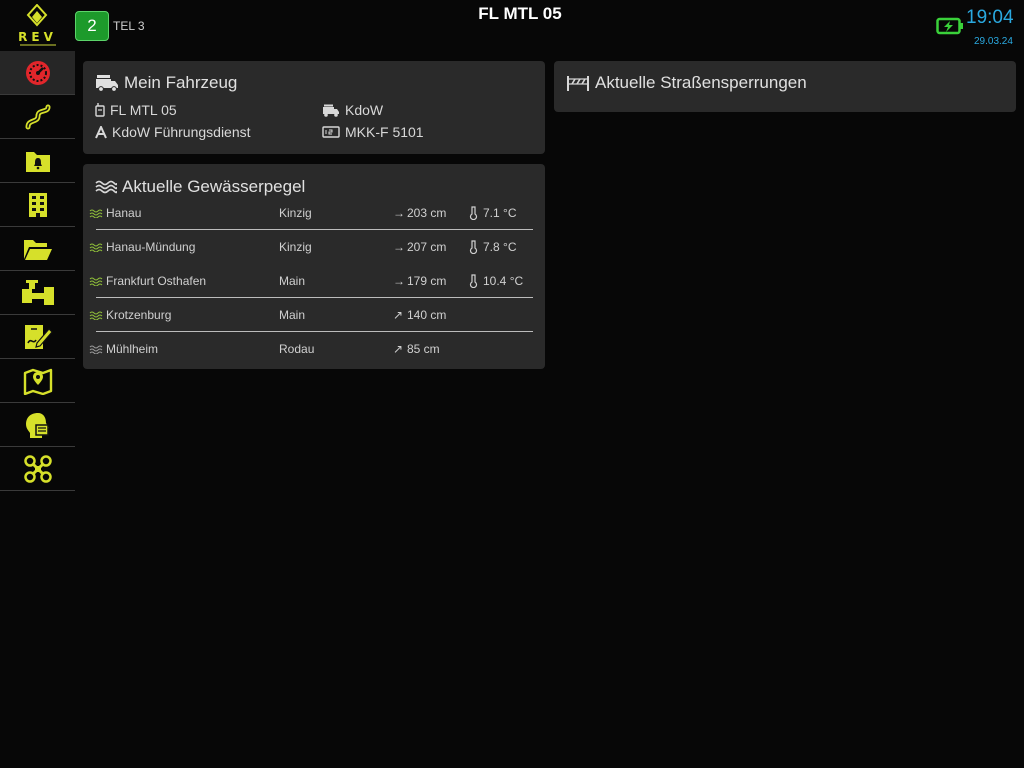  I want to click on sidebar-nav, so click(37, 271).